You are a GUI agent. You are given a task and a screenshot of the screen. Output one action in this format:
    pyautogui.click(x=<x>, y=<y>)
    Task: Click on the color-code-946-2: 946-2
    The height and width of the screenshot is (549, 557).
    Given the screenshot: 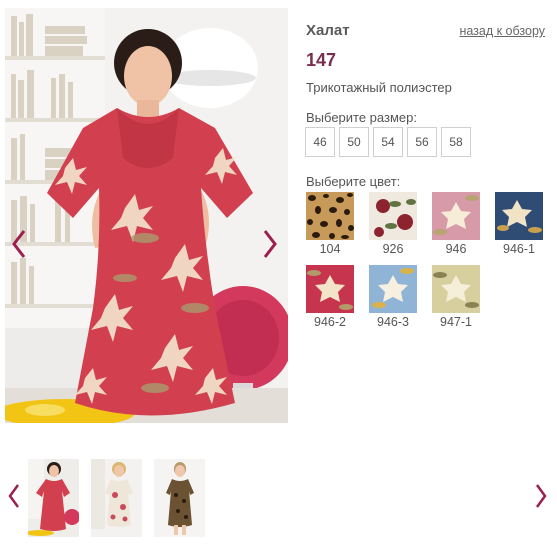 What is the action you would take?
    pyautogui.click(x=330, y=322)
    